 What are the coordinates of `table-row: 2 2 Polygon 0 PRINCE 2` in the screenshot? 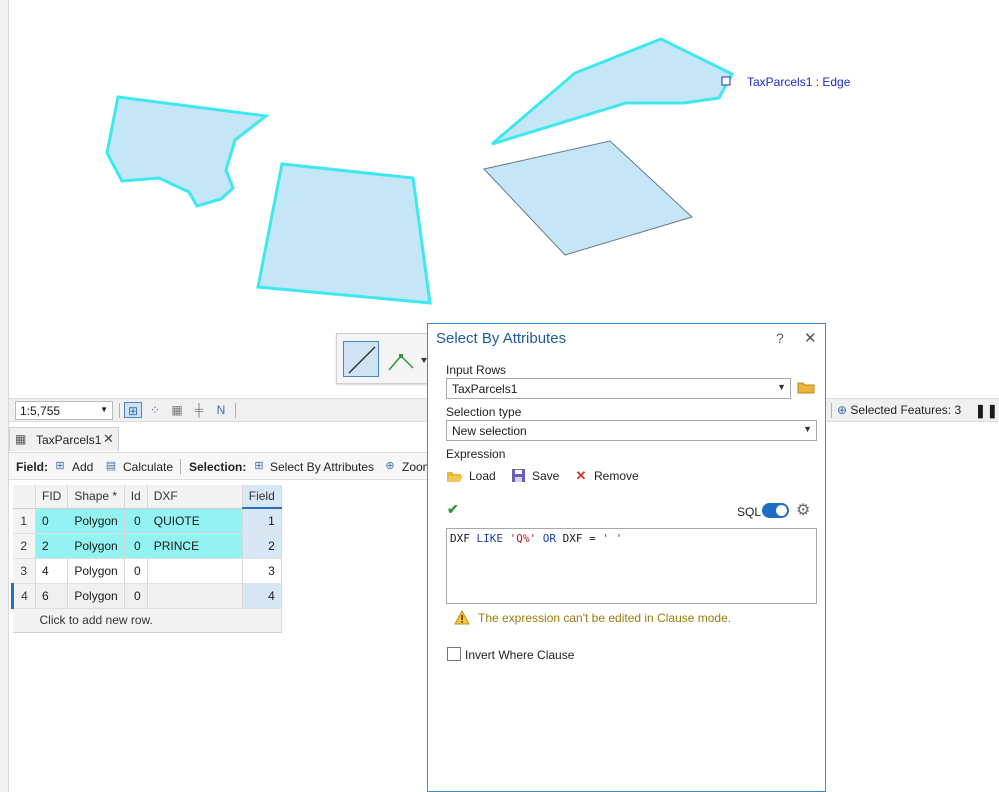 It's located at (147, 546).